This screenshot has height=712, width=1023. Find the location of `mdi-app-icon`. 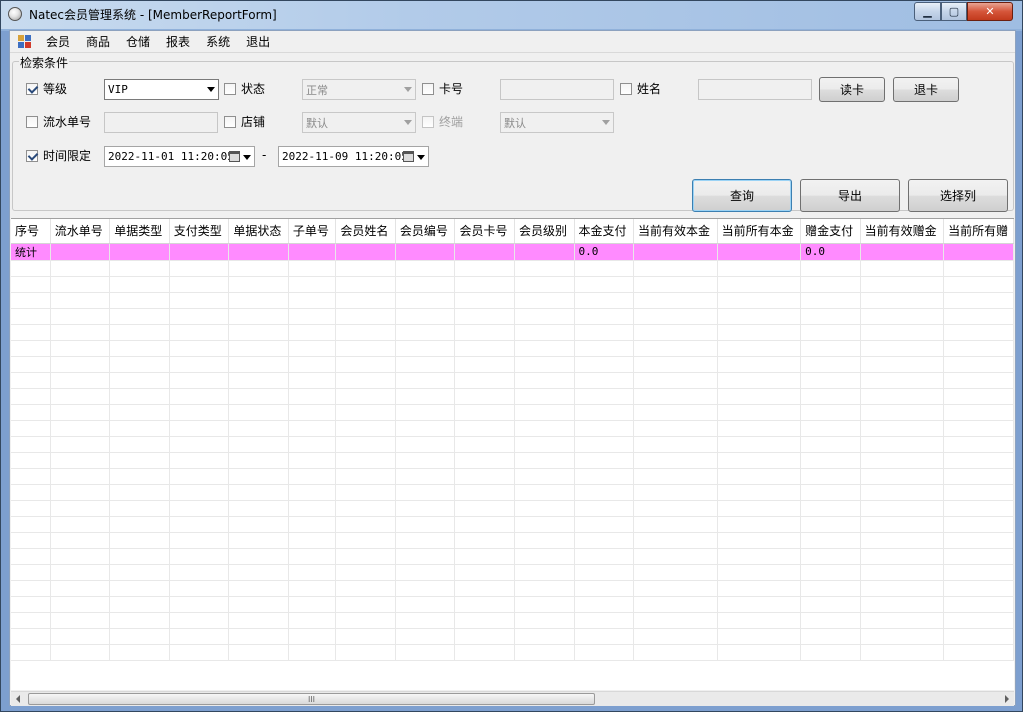

mdi-app-icon is located at coordinates (25, 41).